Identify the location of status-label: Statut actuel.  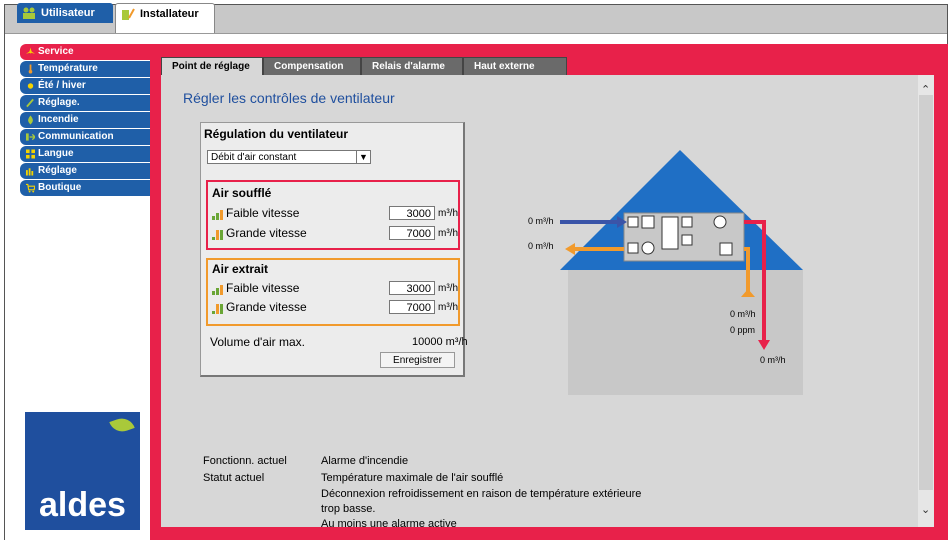
(234, 478).